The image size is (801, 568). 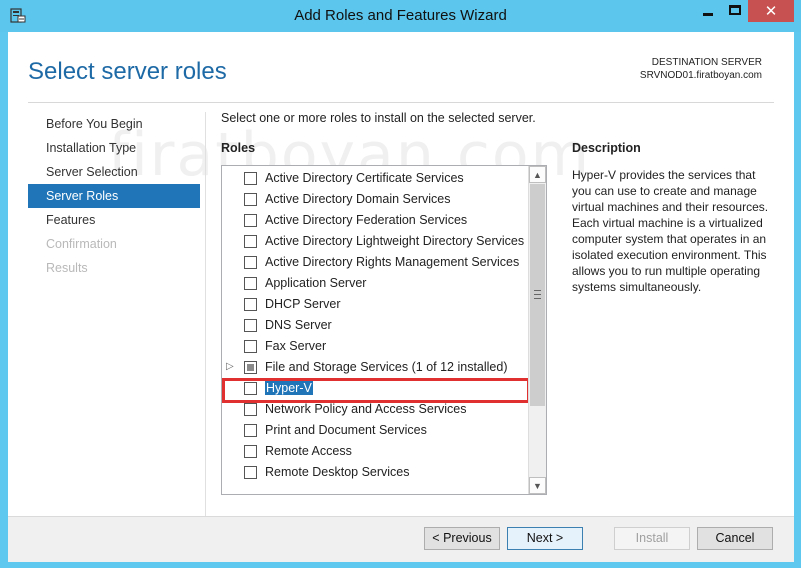 I want to click on role-row: DNS Server, so click(x=375, y=325).